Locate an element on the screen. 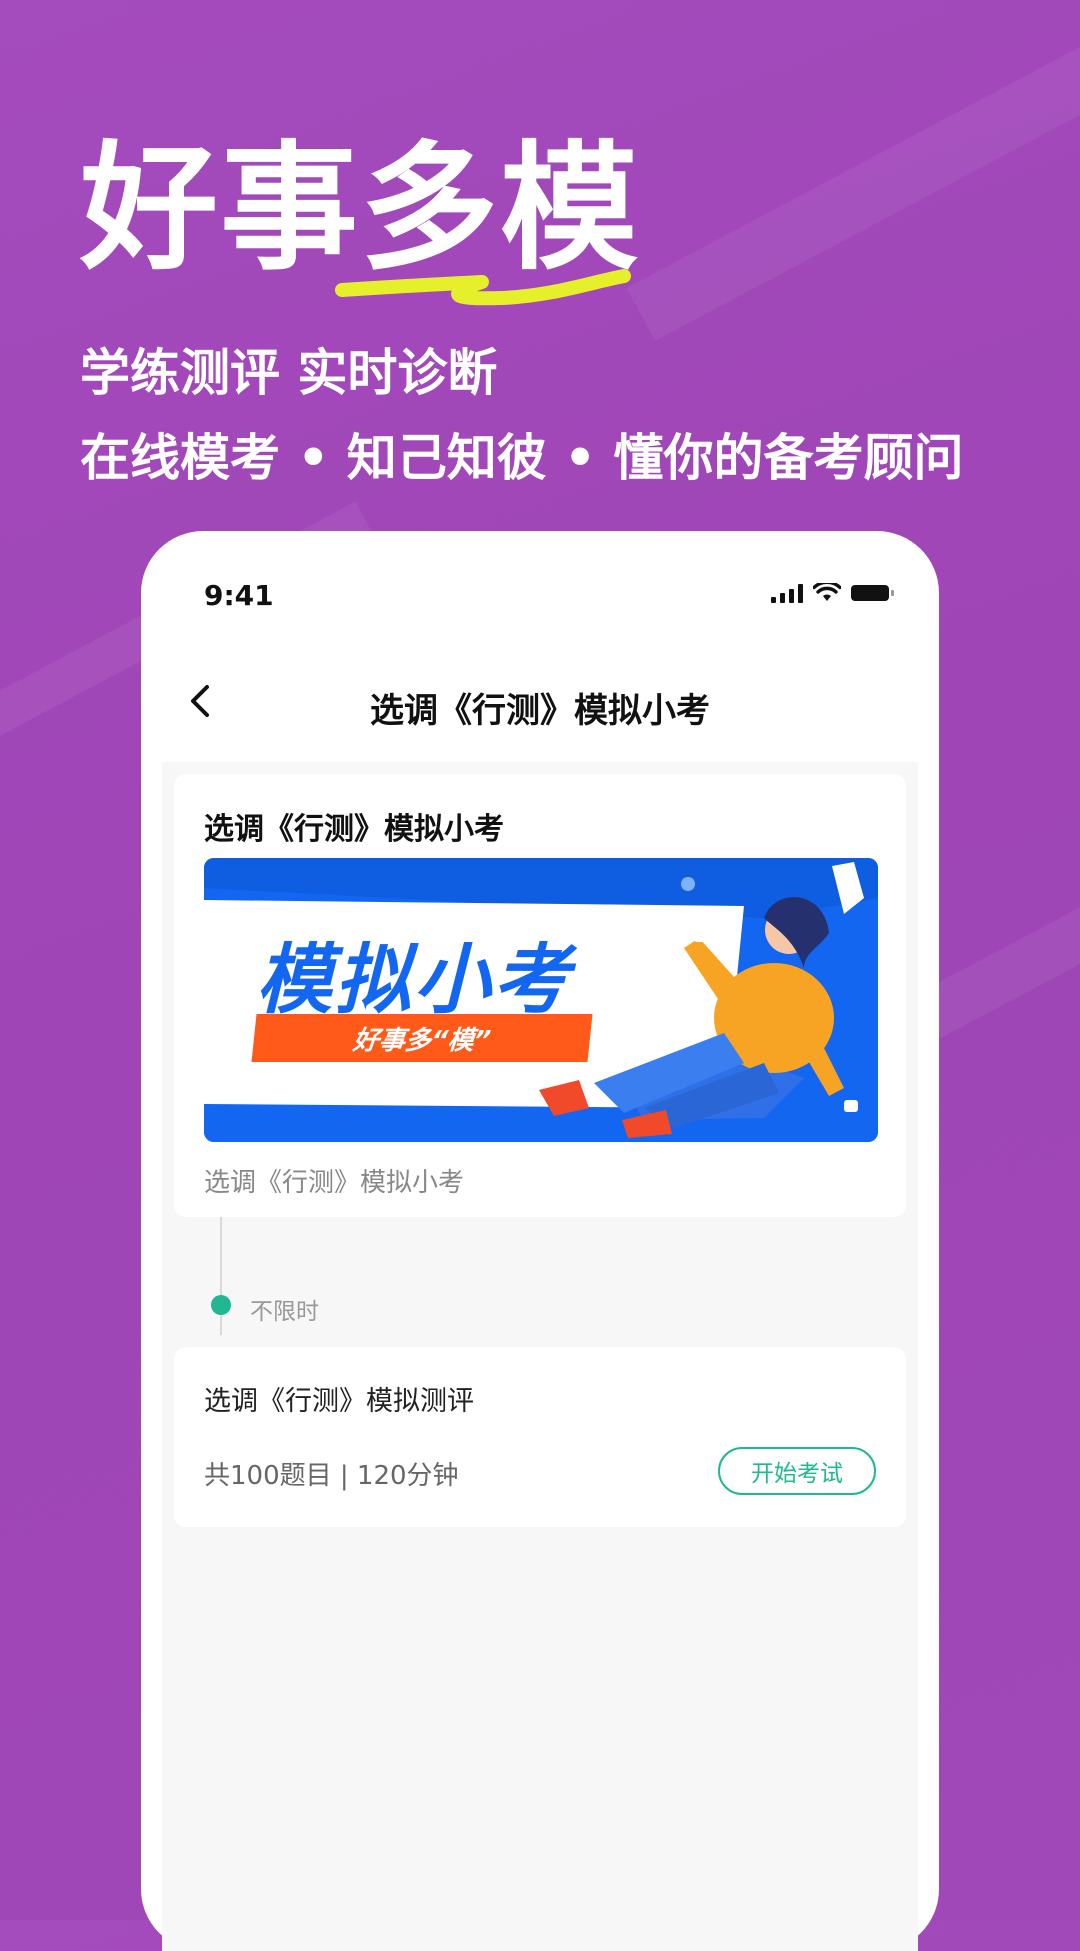 The height and width of the screenshot is (1951, 1080). exam-title: 选调《行测》模拟测评 is located at coordinates (339, 1401).